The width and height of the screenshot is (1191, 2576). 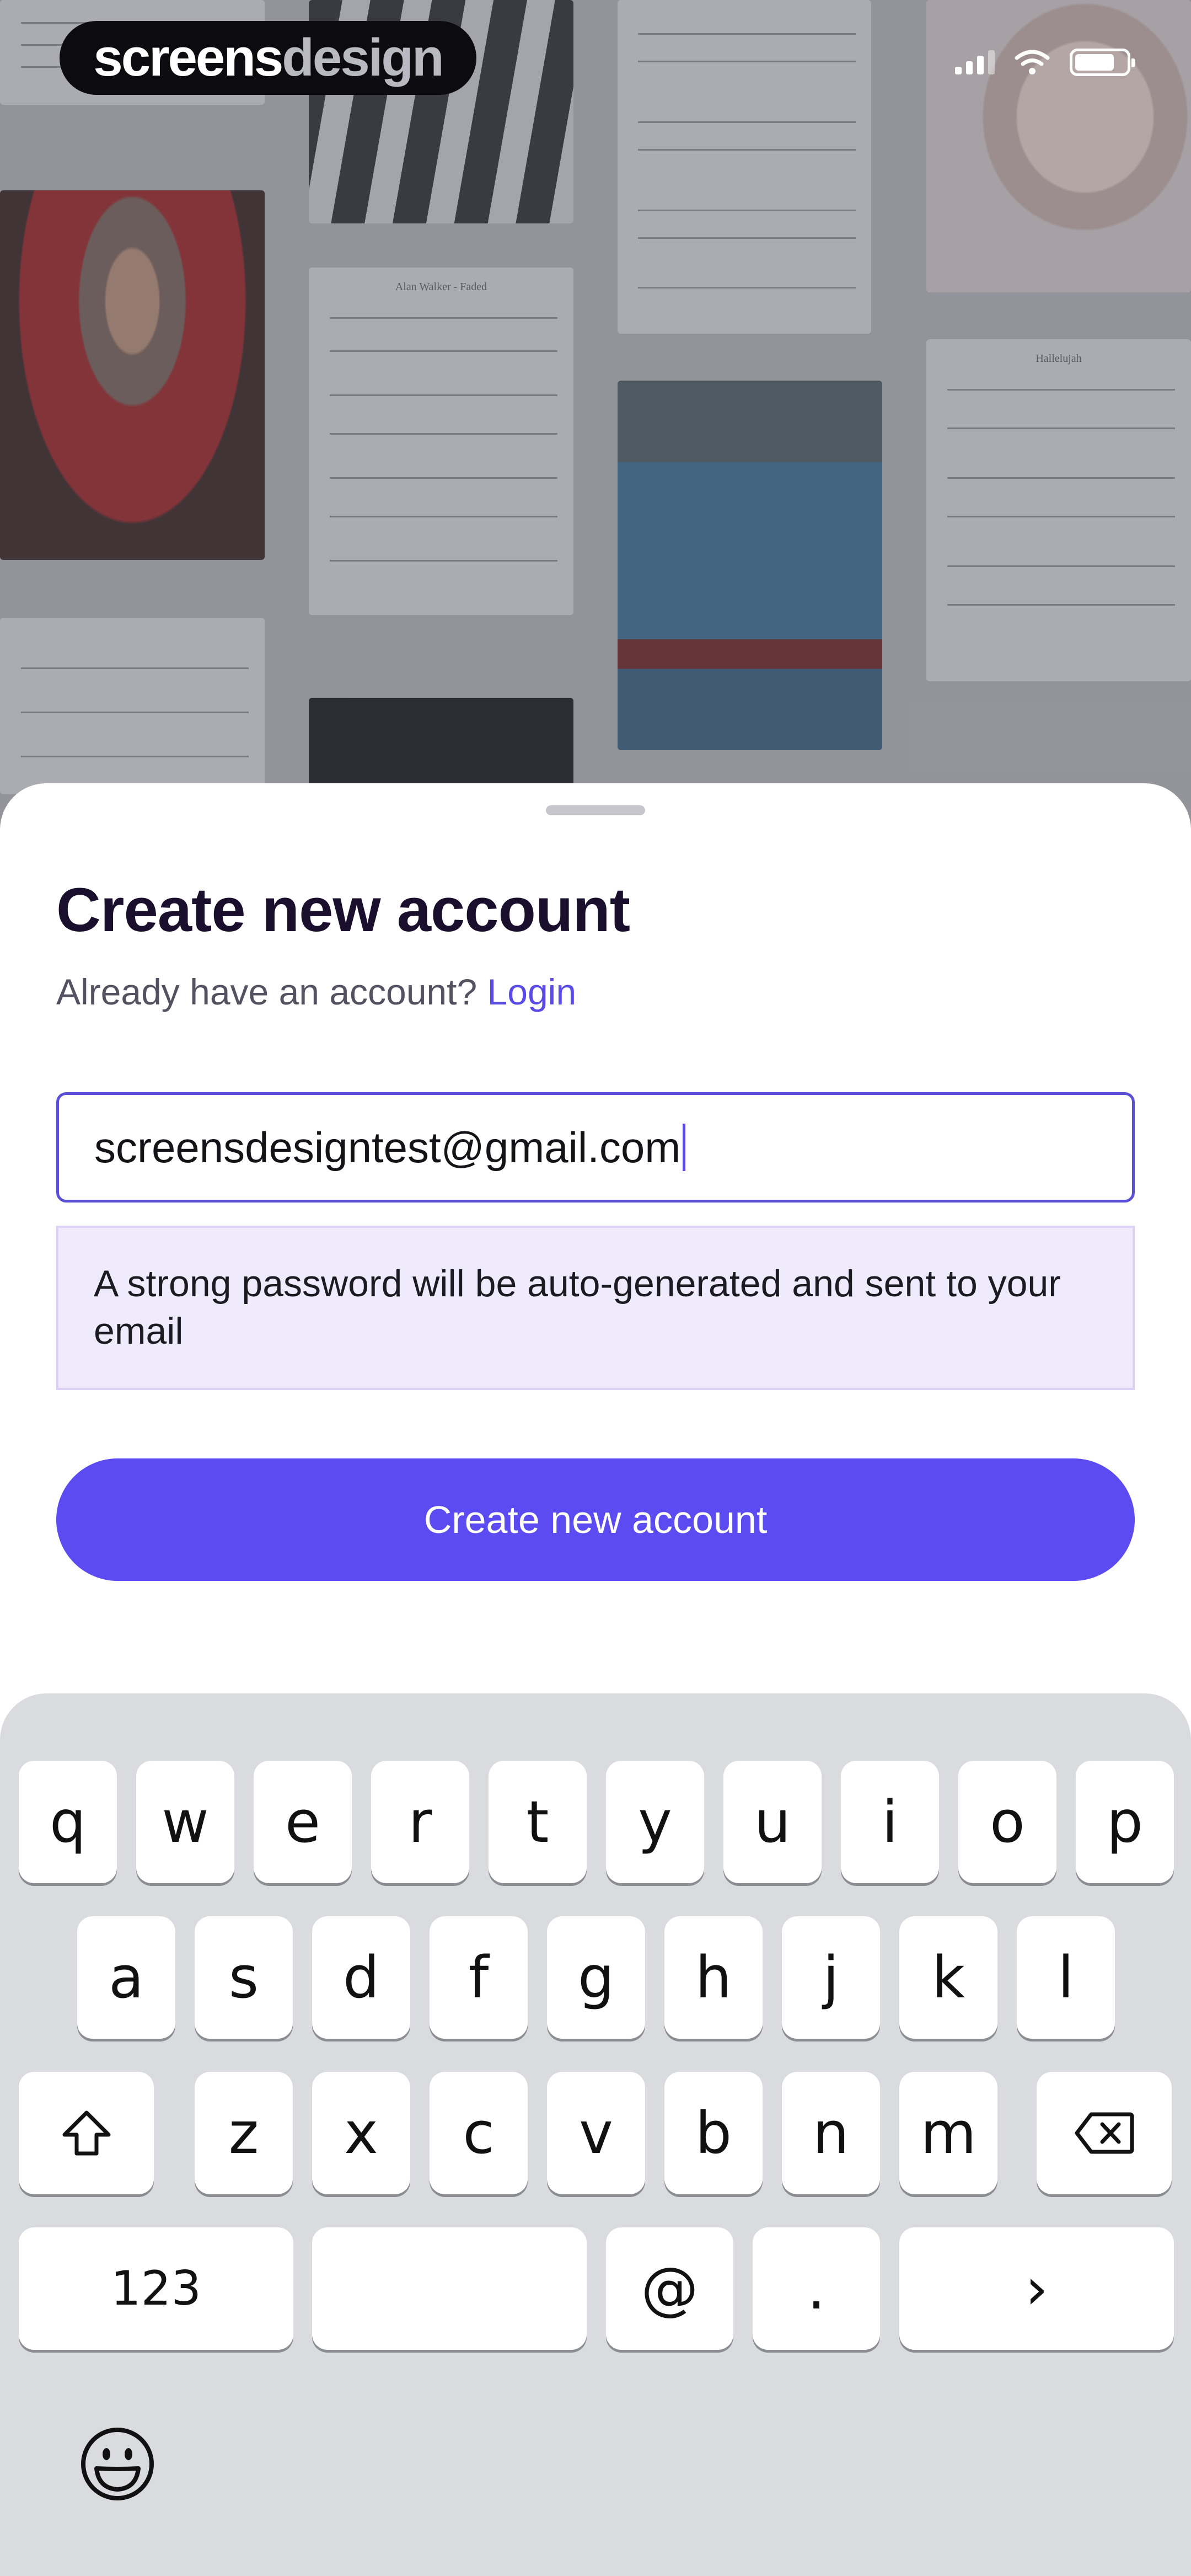 I want to click on page-title: Create new account, so click(x=343, y=909).